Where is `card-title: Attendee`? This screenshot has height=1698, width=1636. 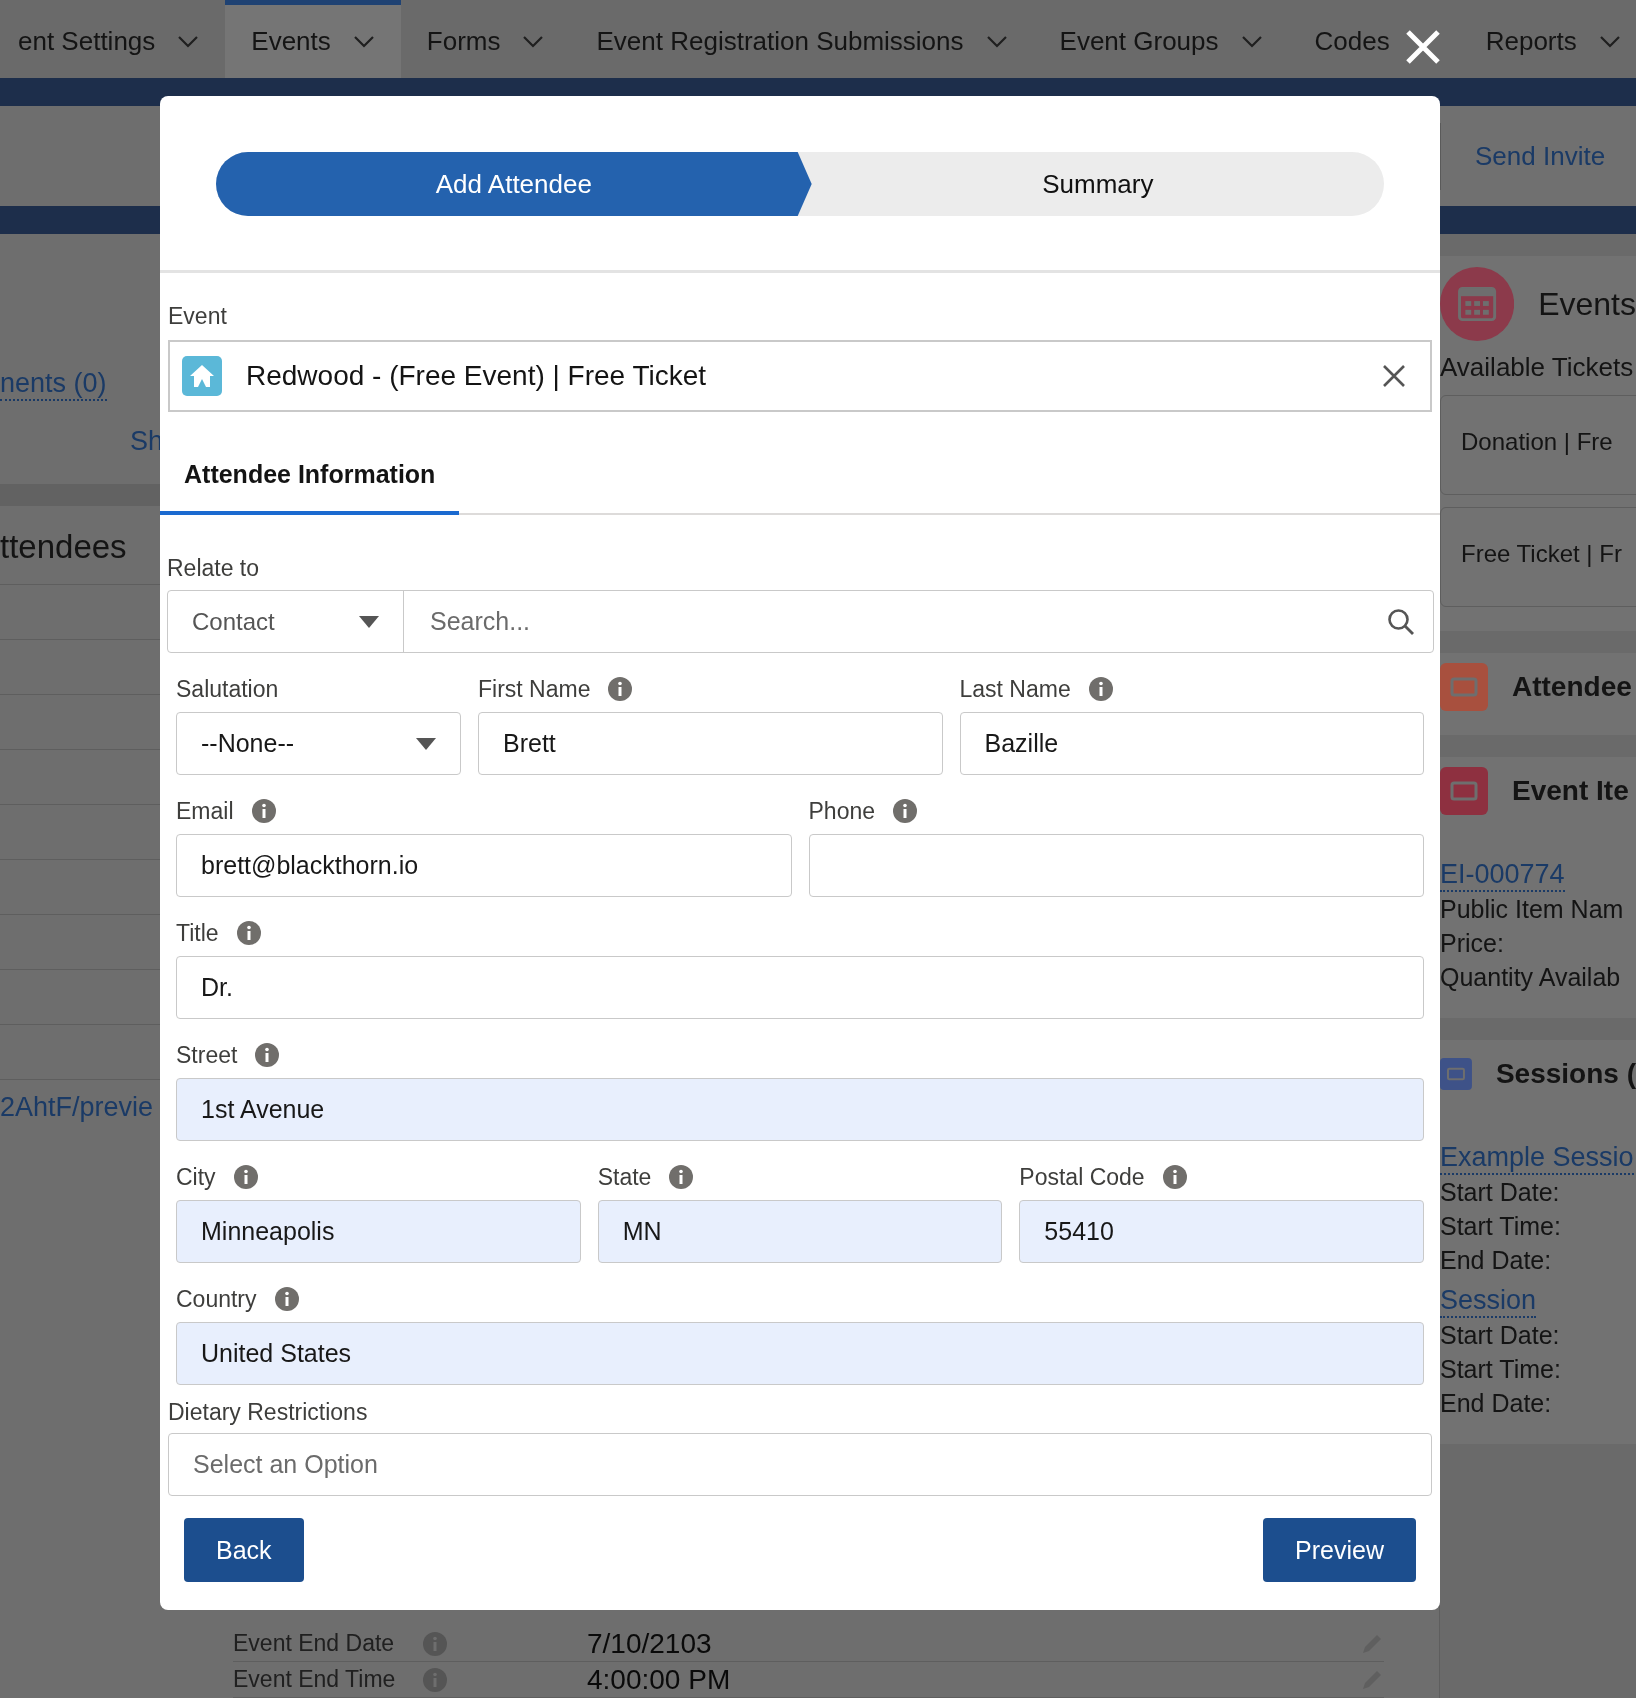 card-title: Attendee is located at coordinates (1572, 687).